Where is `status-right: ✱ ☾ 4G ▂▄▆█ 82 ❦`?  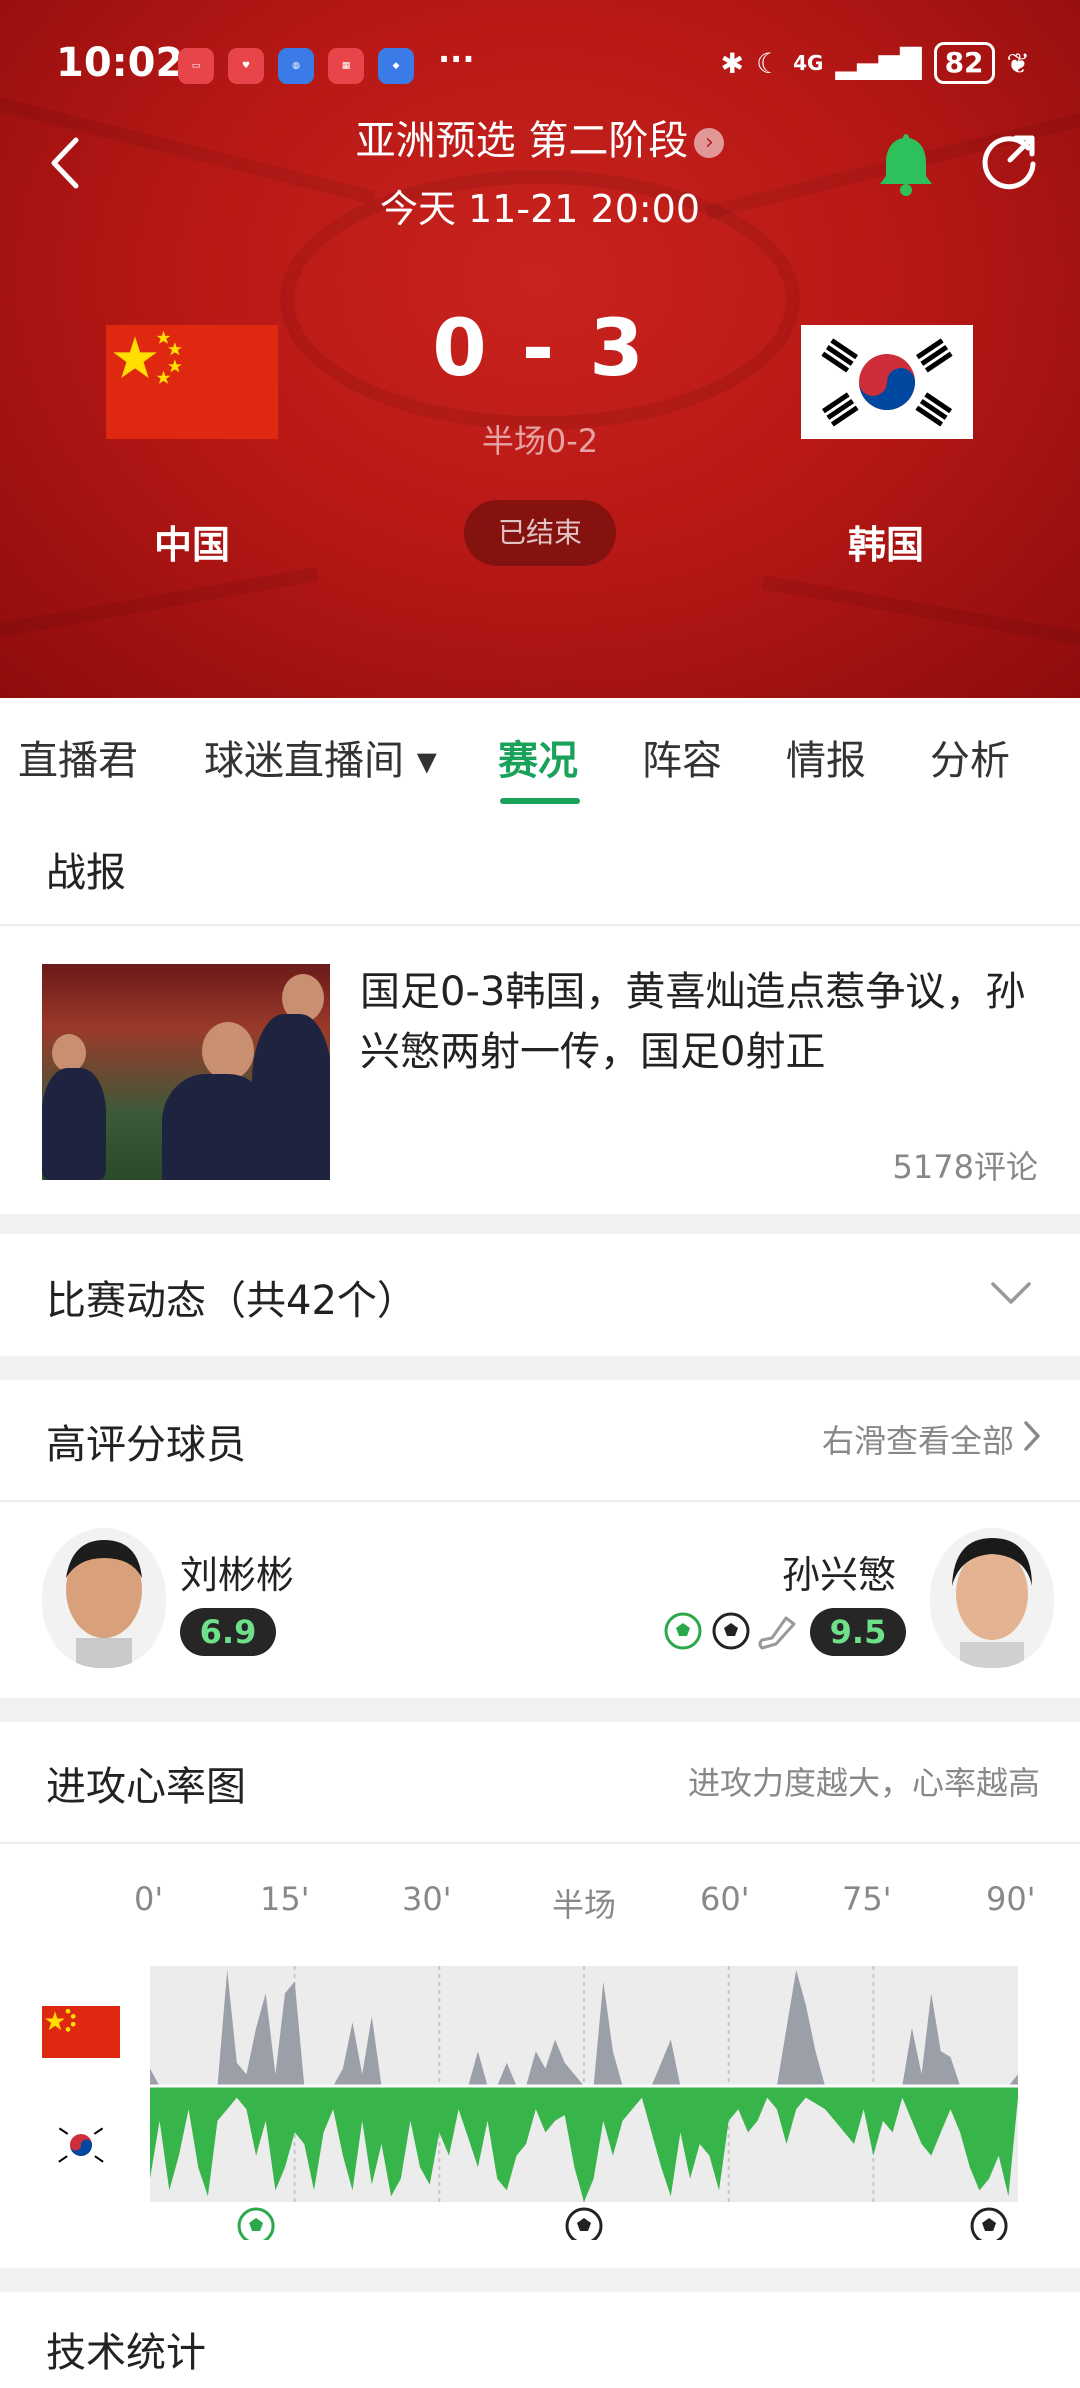
status-right: ✱ ☾ 4G ▂▄▆█ 82 ❦ is located at coordinates (875, 63).